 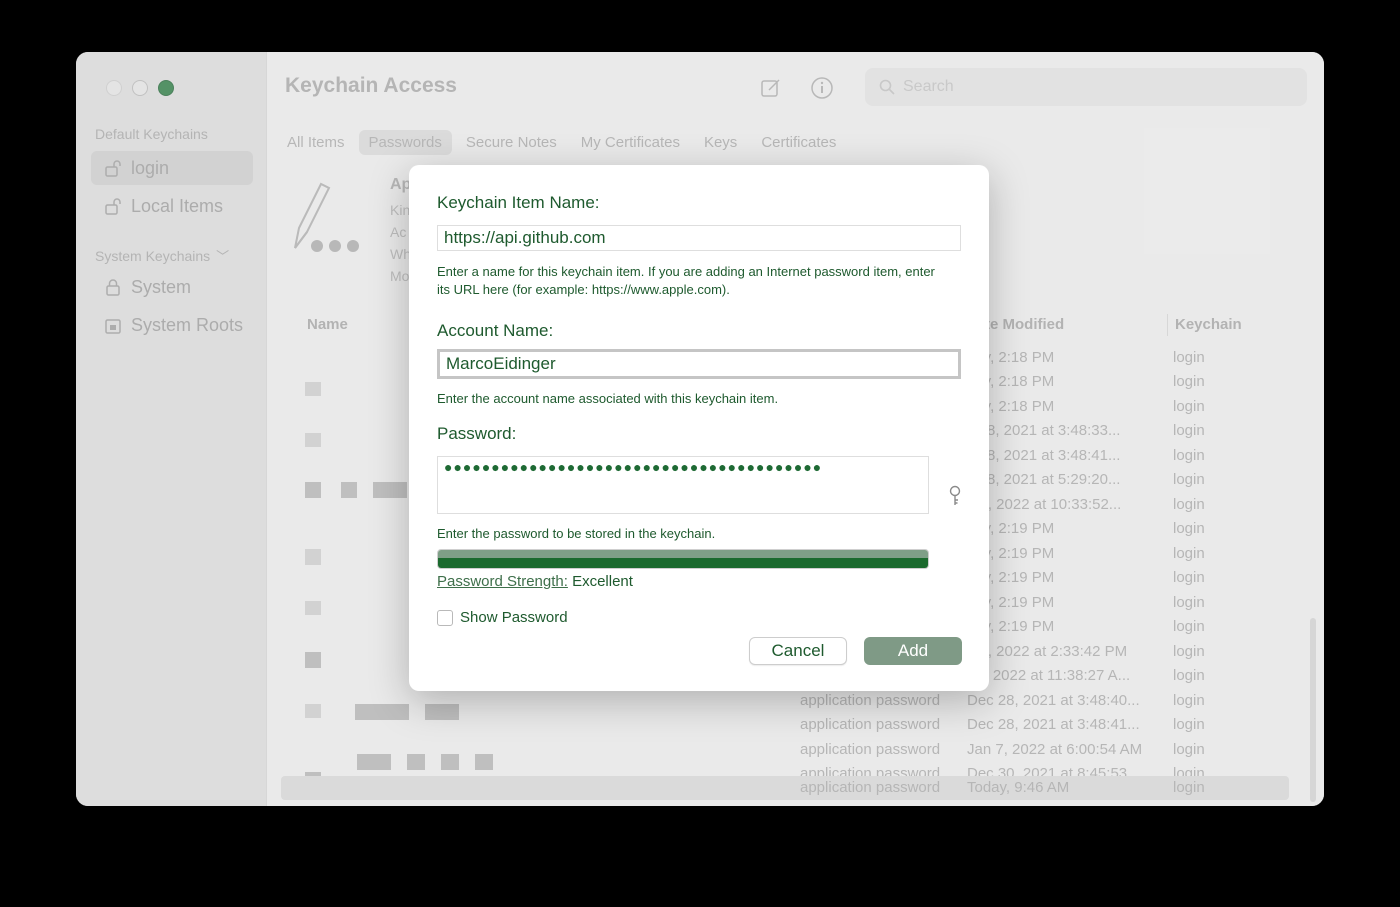 What do you see at coordinates (683, 485) in the screenshot?
I see `password-field: ●●●●●●●●●●●●●●●●●●●●●●●●●●●●●●●●●●●●●●●●` at bounding box center [683, 485].